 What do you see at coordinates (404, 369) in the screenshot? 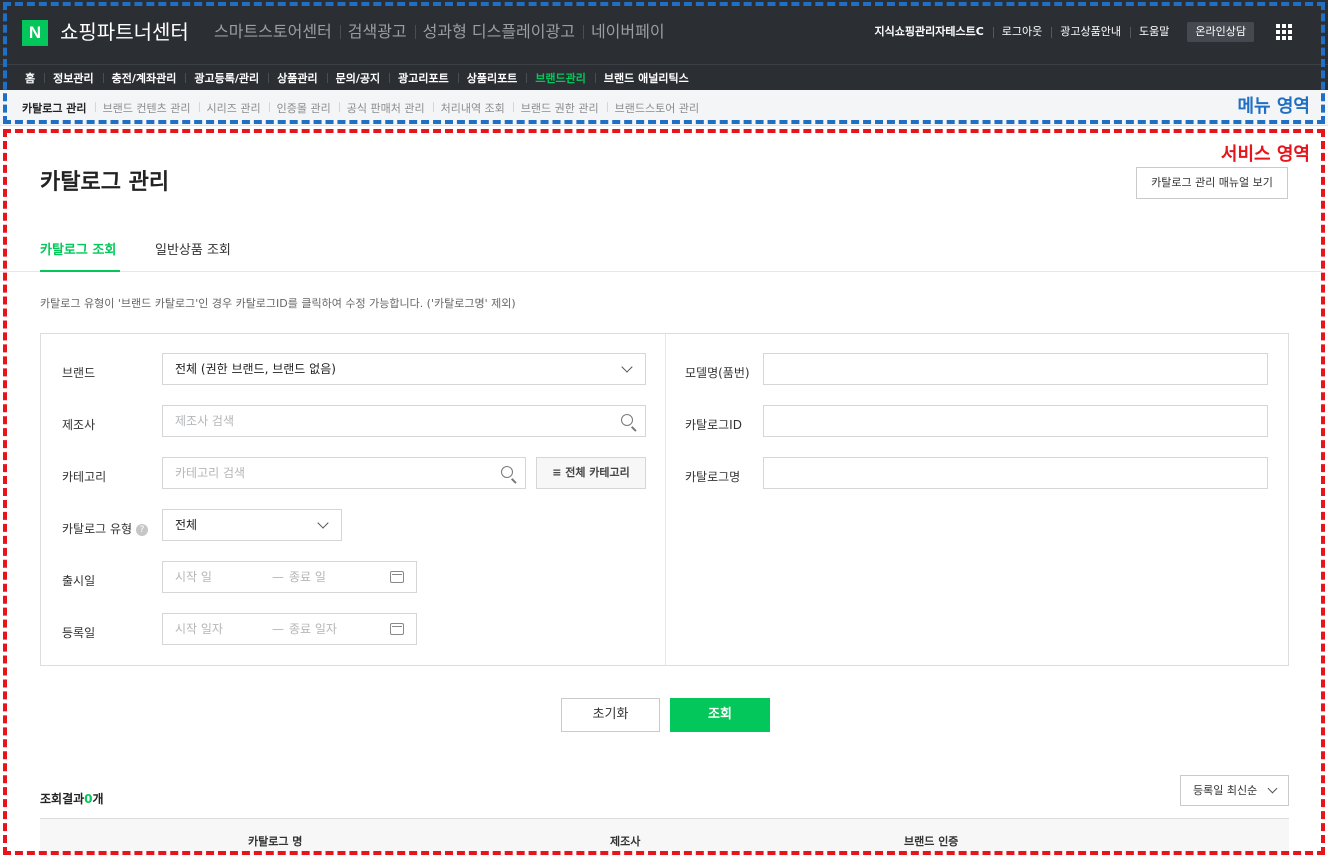
I see `brand-select: 전체 (권한 브랜드, 브랜드 없음)` at bounding box center [404, 369].